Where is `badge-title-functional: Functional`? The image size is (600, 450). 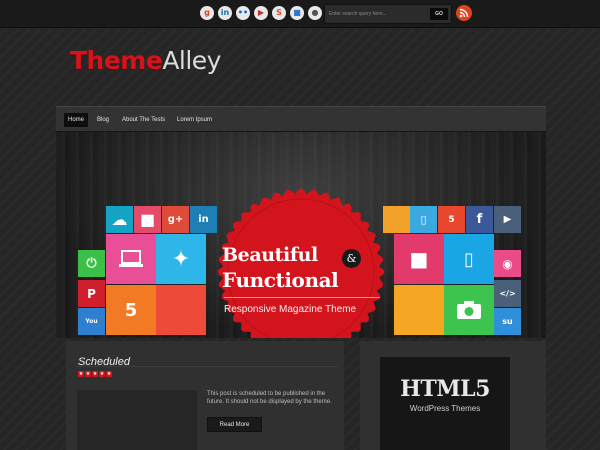 badge-title-functional: Functional is located at coordinates (280, 280).